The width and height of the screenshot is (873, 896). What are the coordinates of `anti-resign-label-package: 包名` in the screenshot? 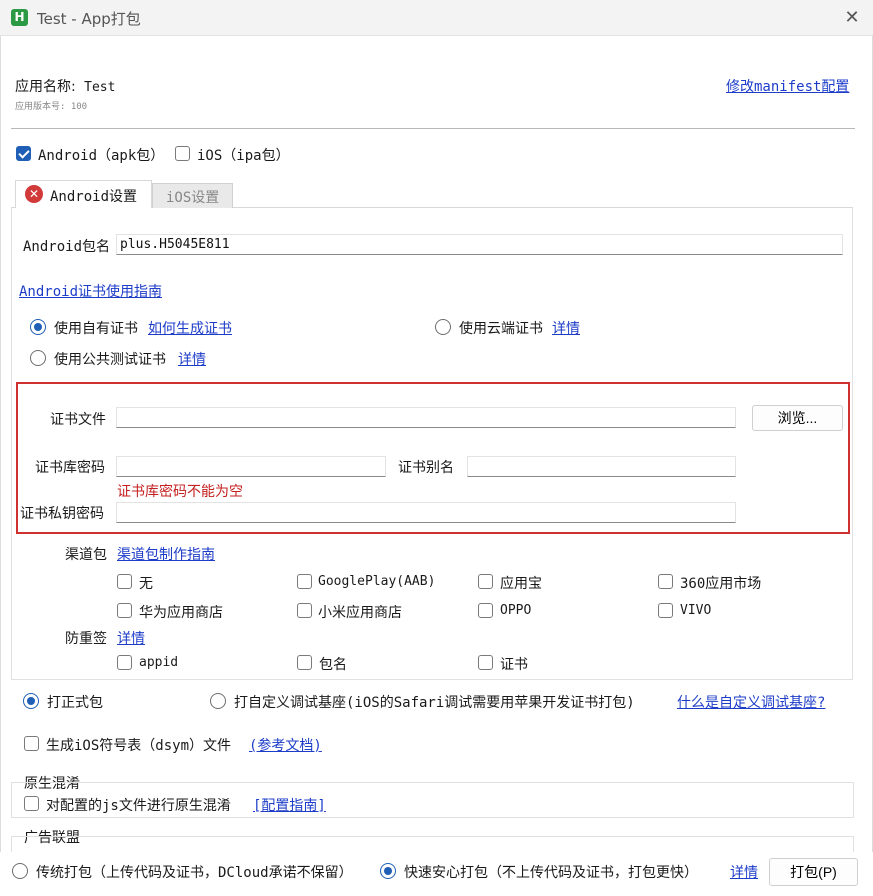 It's located at (333, 665).